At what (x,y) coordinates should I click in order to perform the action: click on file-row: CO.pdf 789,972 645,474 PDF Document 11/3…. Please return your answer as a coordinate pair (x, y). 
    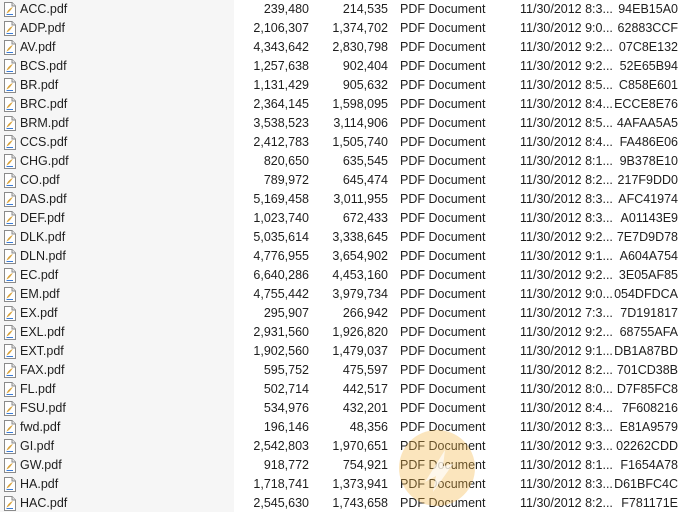
    Looking at the image, I should click on (342, 180).